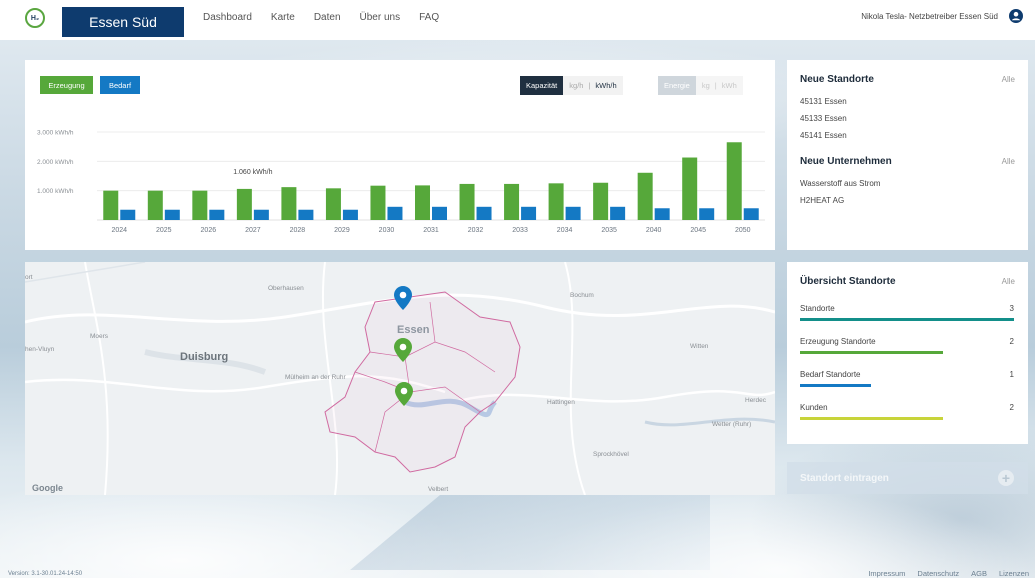 Image resolution: width=1035 pixels, height=578 pixels. Describe the element at coordinates (743, 230) in the screenshot. I see `x-tick-label: 2050` at that location.